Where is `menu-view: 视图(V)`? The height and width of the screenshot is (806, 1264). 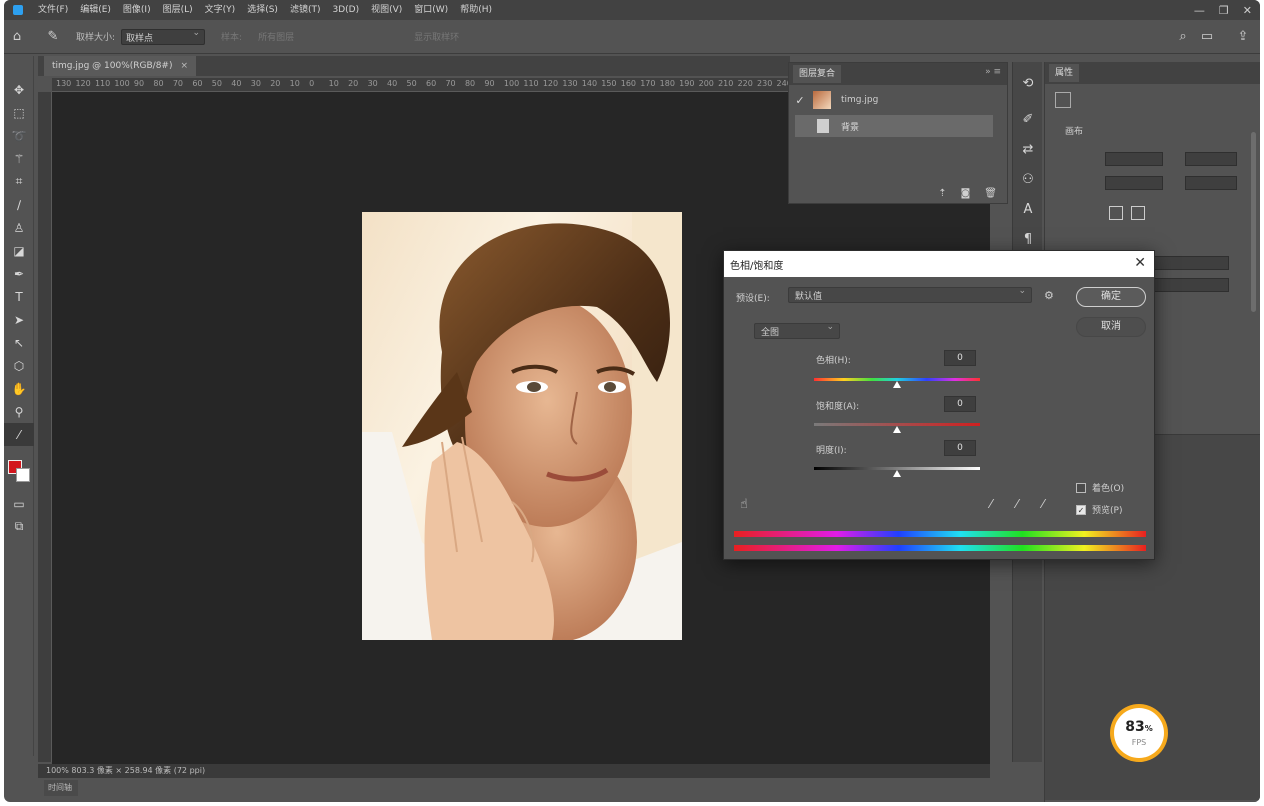 menu-view: 视图(V) is located at coordinates (386, 10).